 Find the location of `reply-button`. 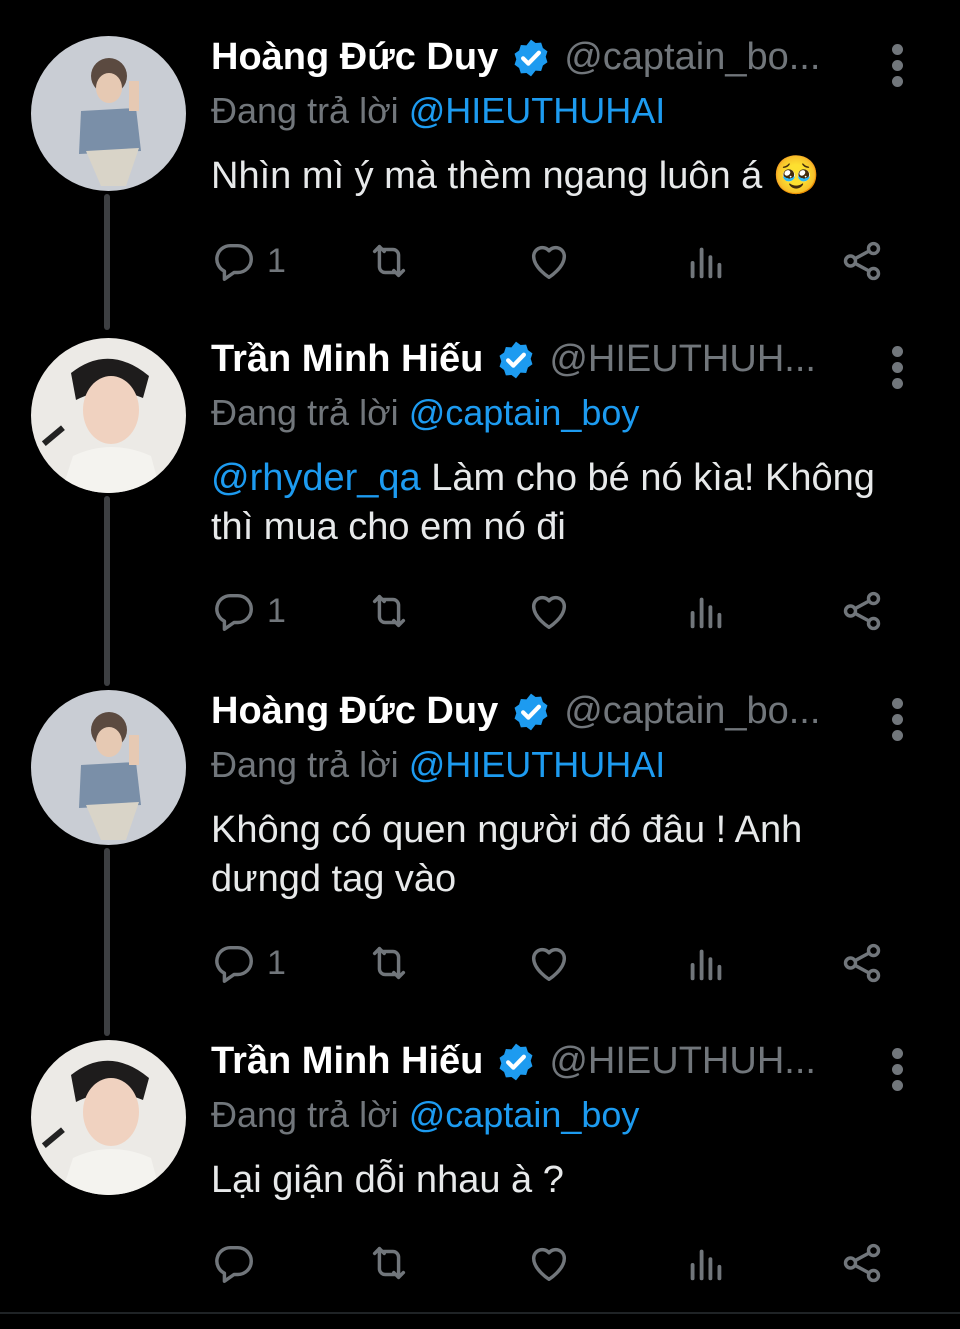

reply-button is located at coordinates (239, 1263).